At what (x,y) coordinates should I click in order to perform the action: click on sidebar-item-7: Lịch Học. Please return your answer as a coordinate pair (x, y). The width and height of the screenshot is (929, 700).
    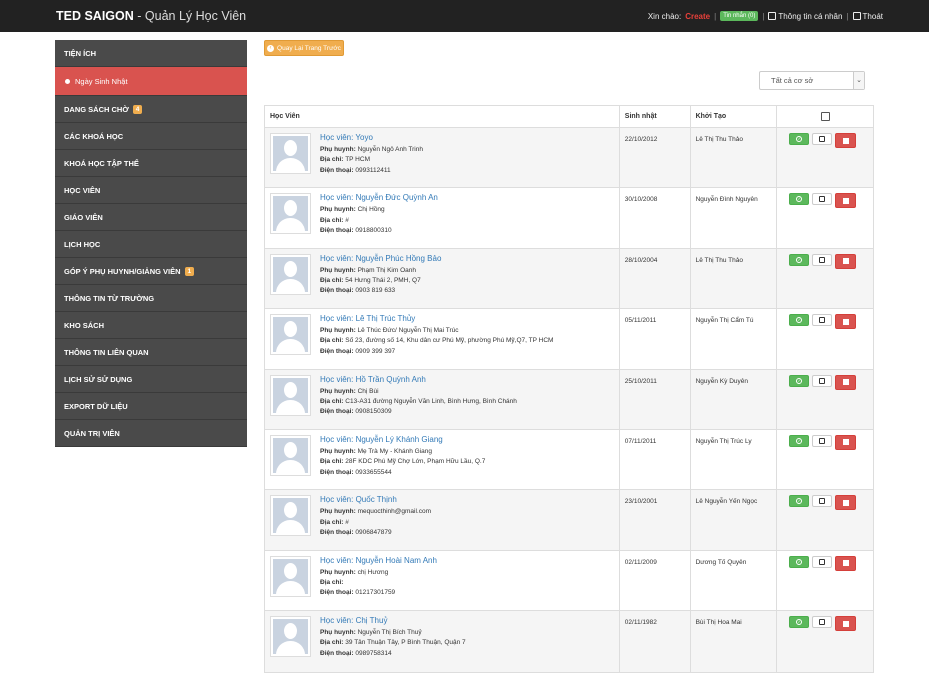
    Looking at the image, I should click on (151, 244).